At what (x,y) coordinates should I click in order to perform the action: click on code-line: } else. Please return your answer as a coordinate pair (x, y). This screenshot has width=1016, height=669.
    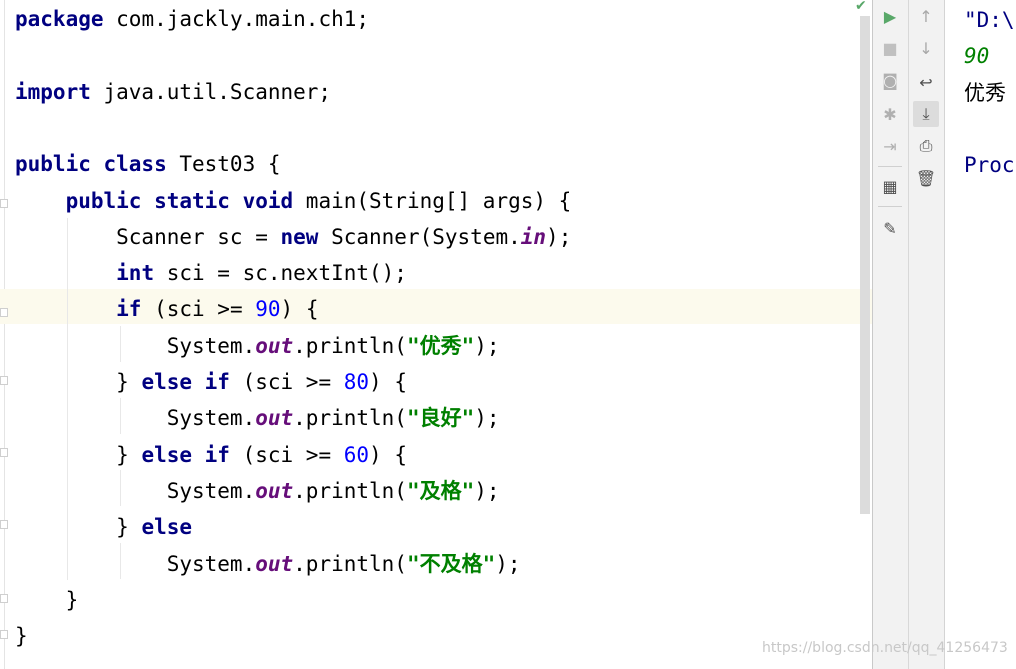
    Looking at the image, I should click on (103, 527).